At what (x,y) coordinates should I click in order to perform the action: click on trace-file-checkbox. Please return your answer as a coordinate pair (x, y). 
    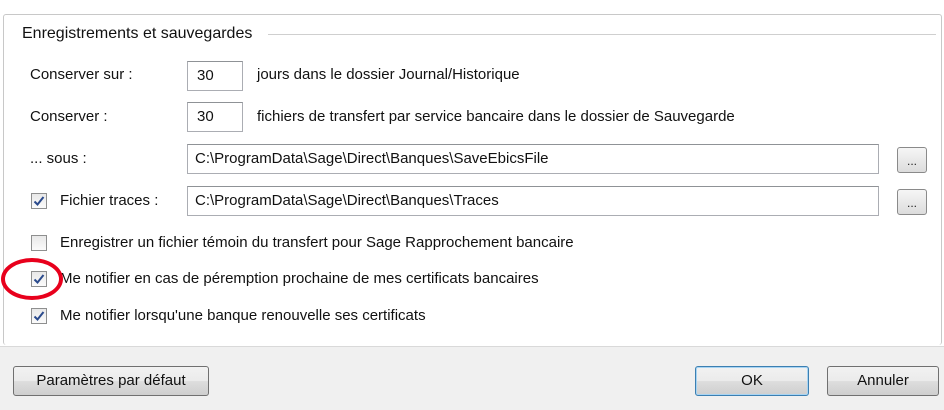
    Looking at the image, I should click on (39, 201).